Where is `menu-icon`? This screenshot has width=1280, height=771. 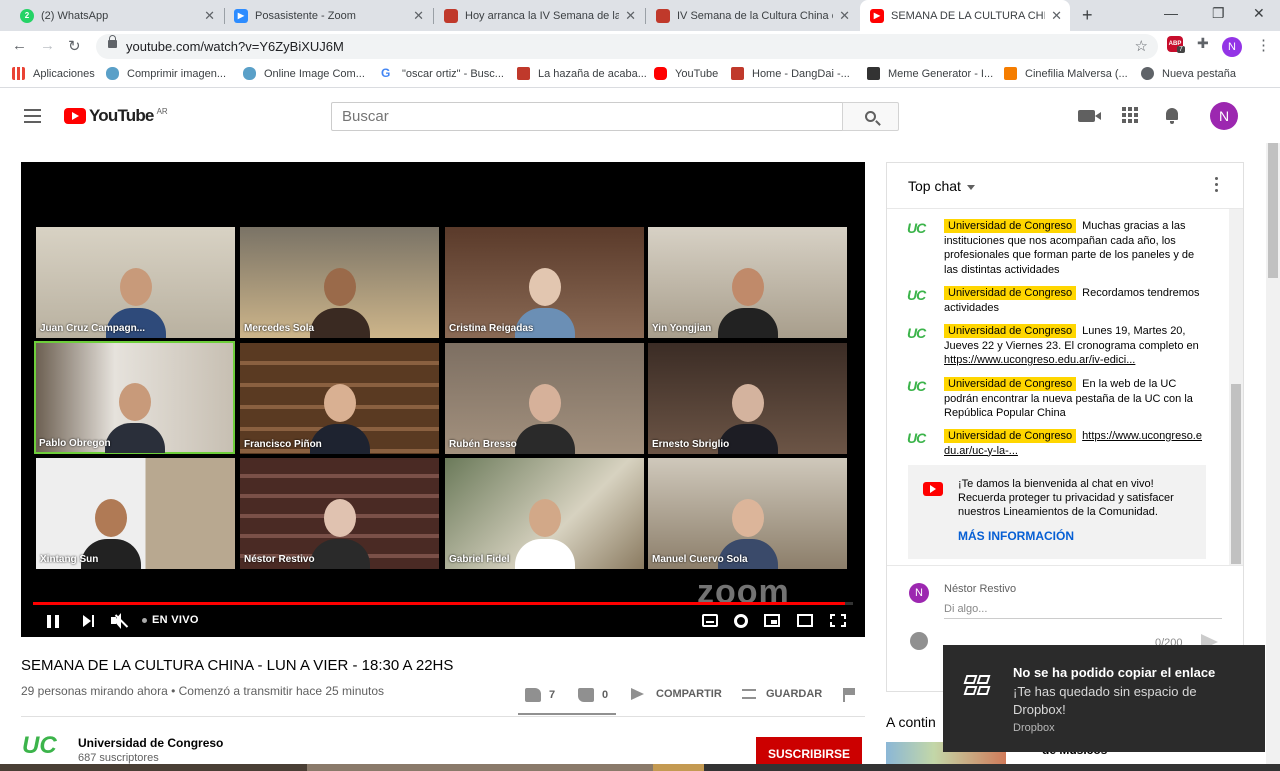
menu-icon is located at coordinates (32, 116).